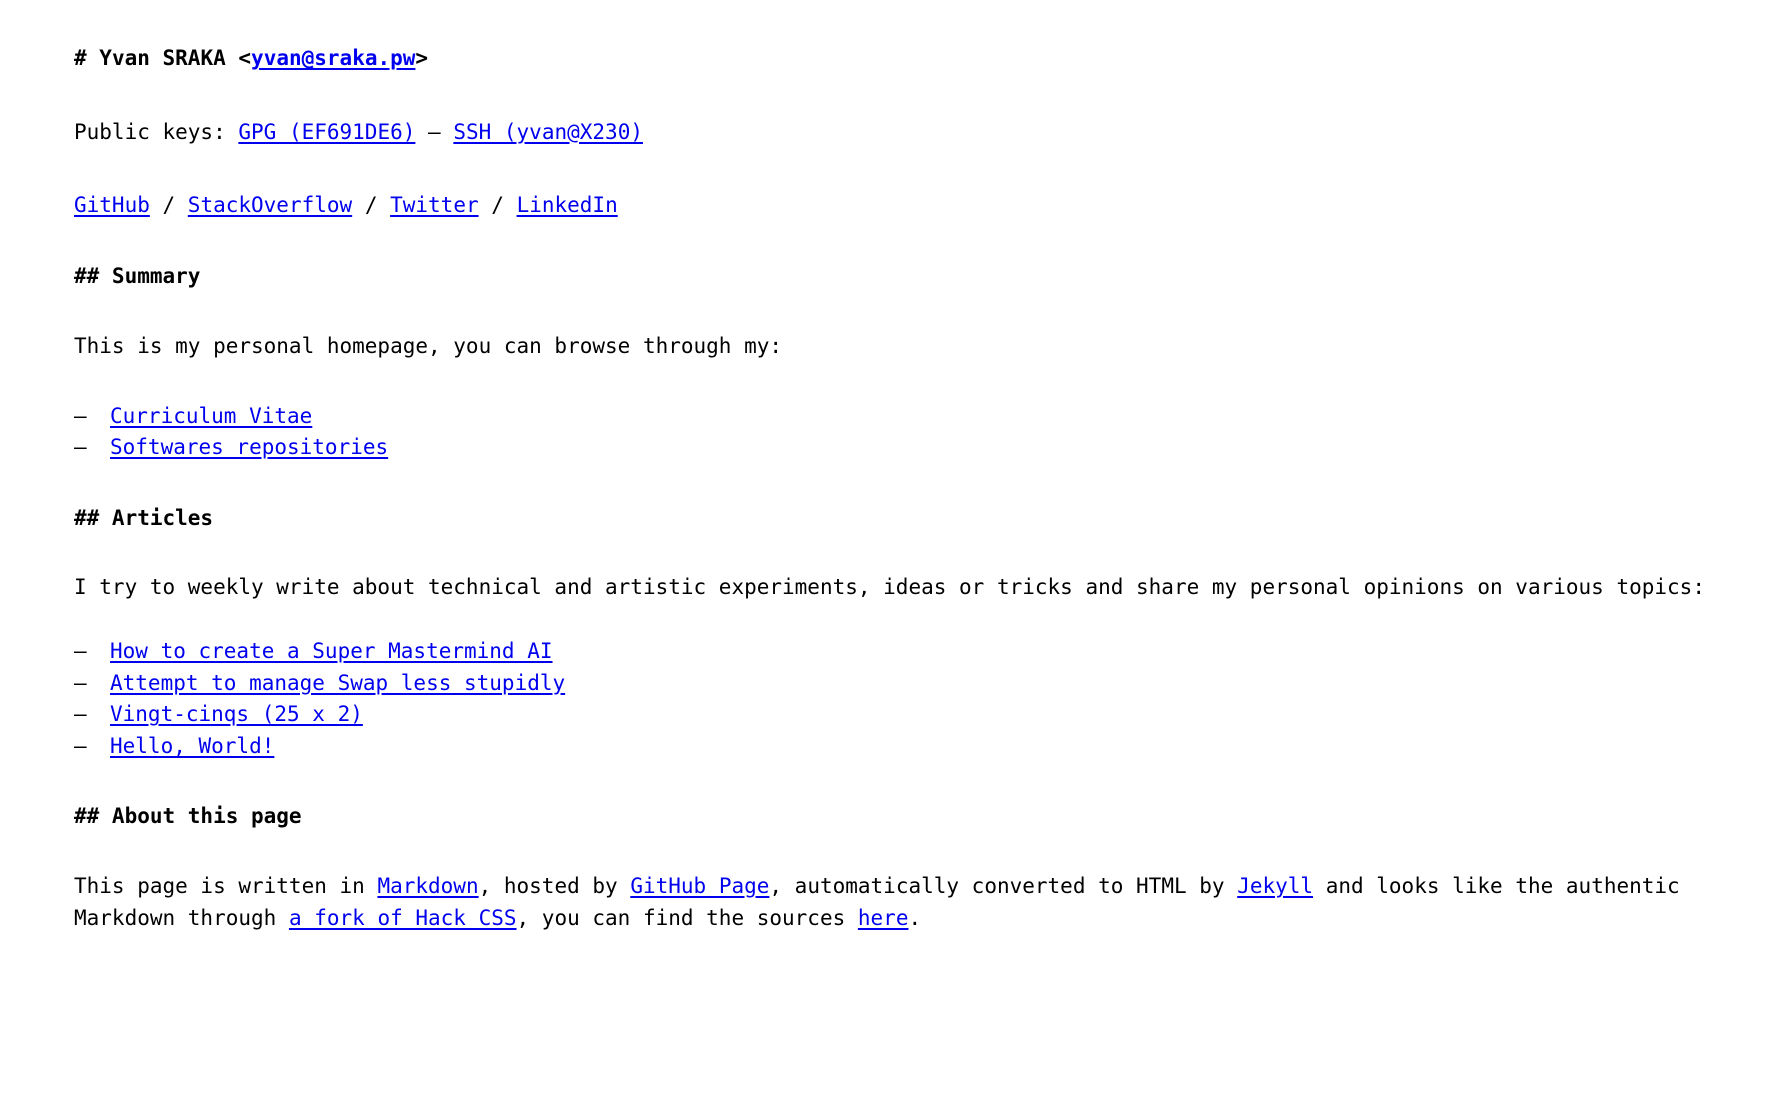 The image size is (1780, 1100). I want to click on list-item: — Attempt to manage Swap less stupidly, so click(895, 684).